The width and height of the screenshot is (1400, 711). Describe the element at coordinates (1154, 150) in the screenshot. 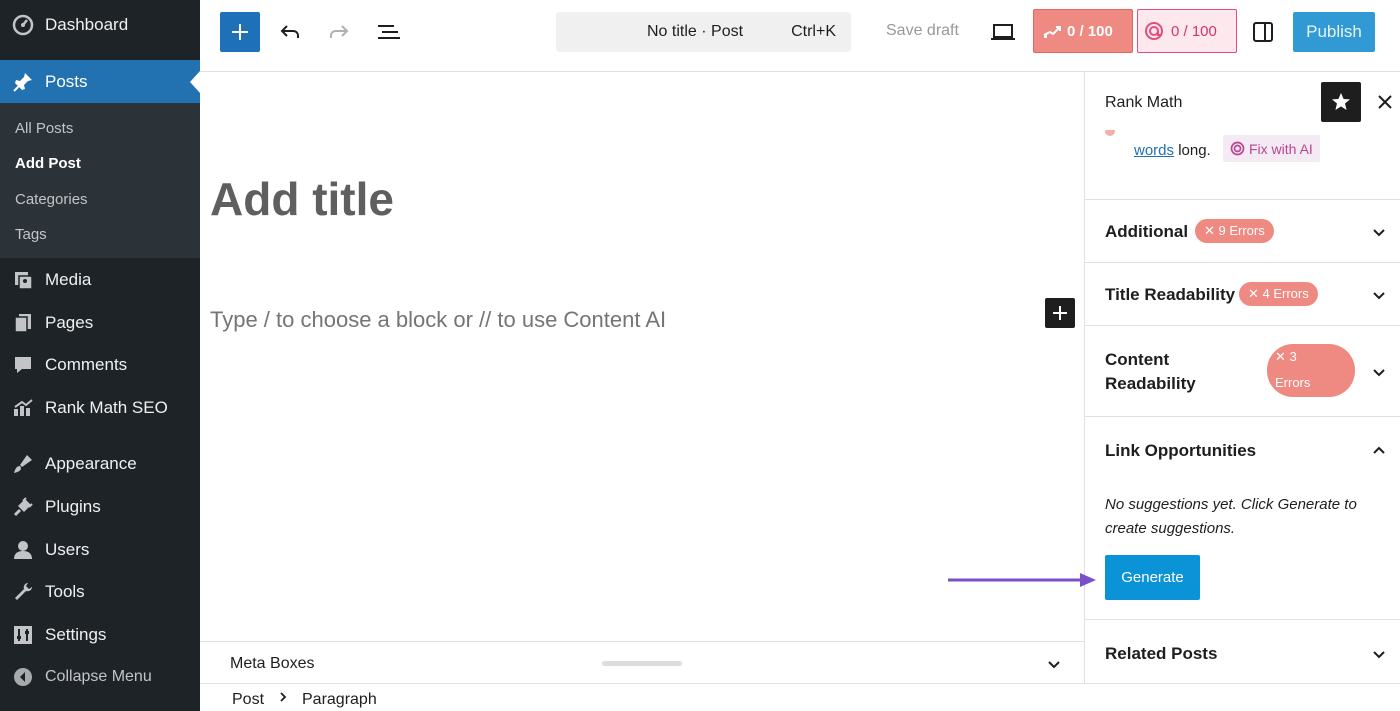

I see `words-link: words` at that location.